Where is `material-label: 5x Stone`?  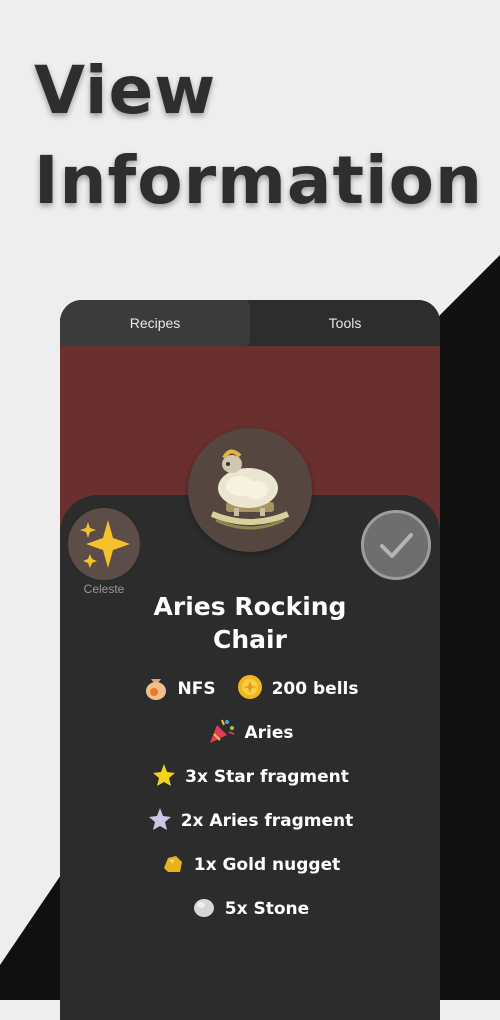
material-label: 5x Stone is located at coordinates (267, 909).